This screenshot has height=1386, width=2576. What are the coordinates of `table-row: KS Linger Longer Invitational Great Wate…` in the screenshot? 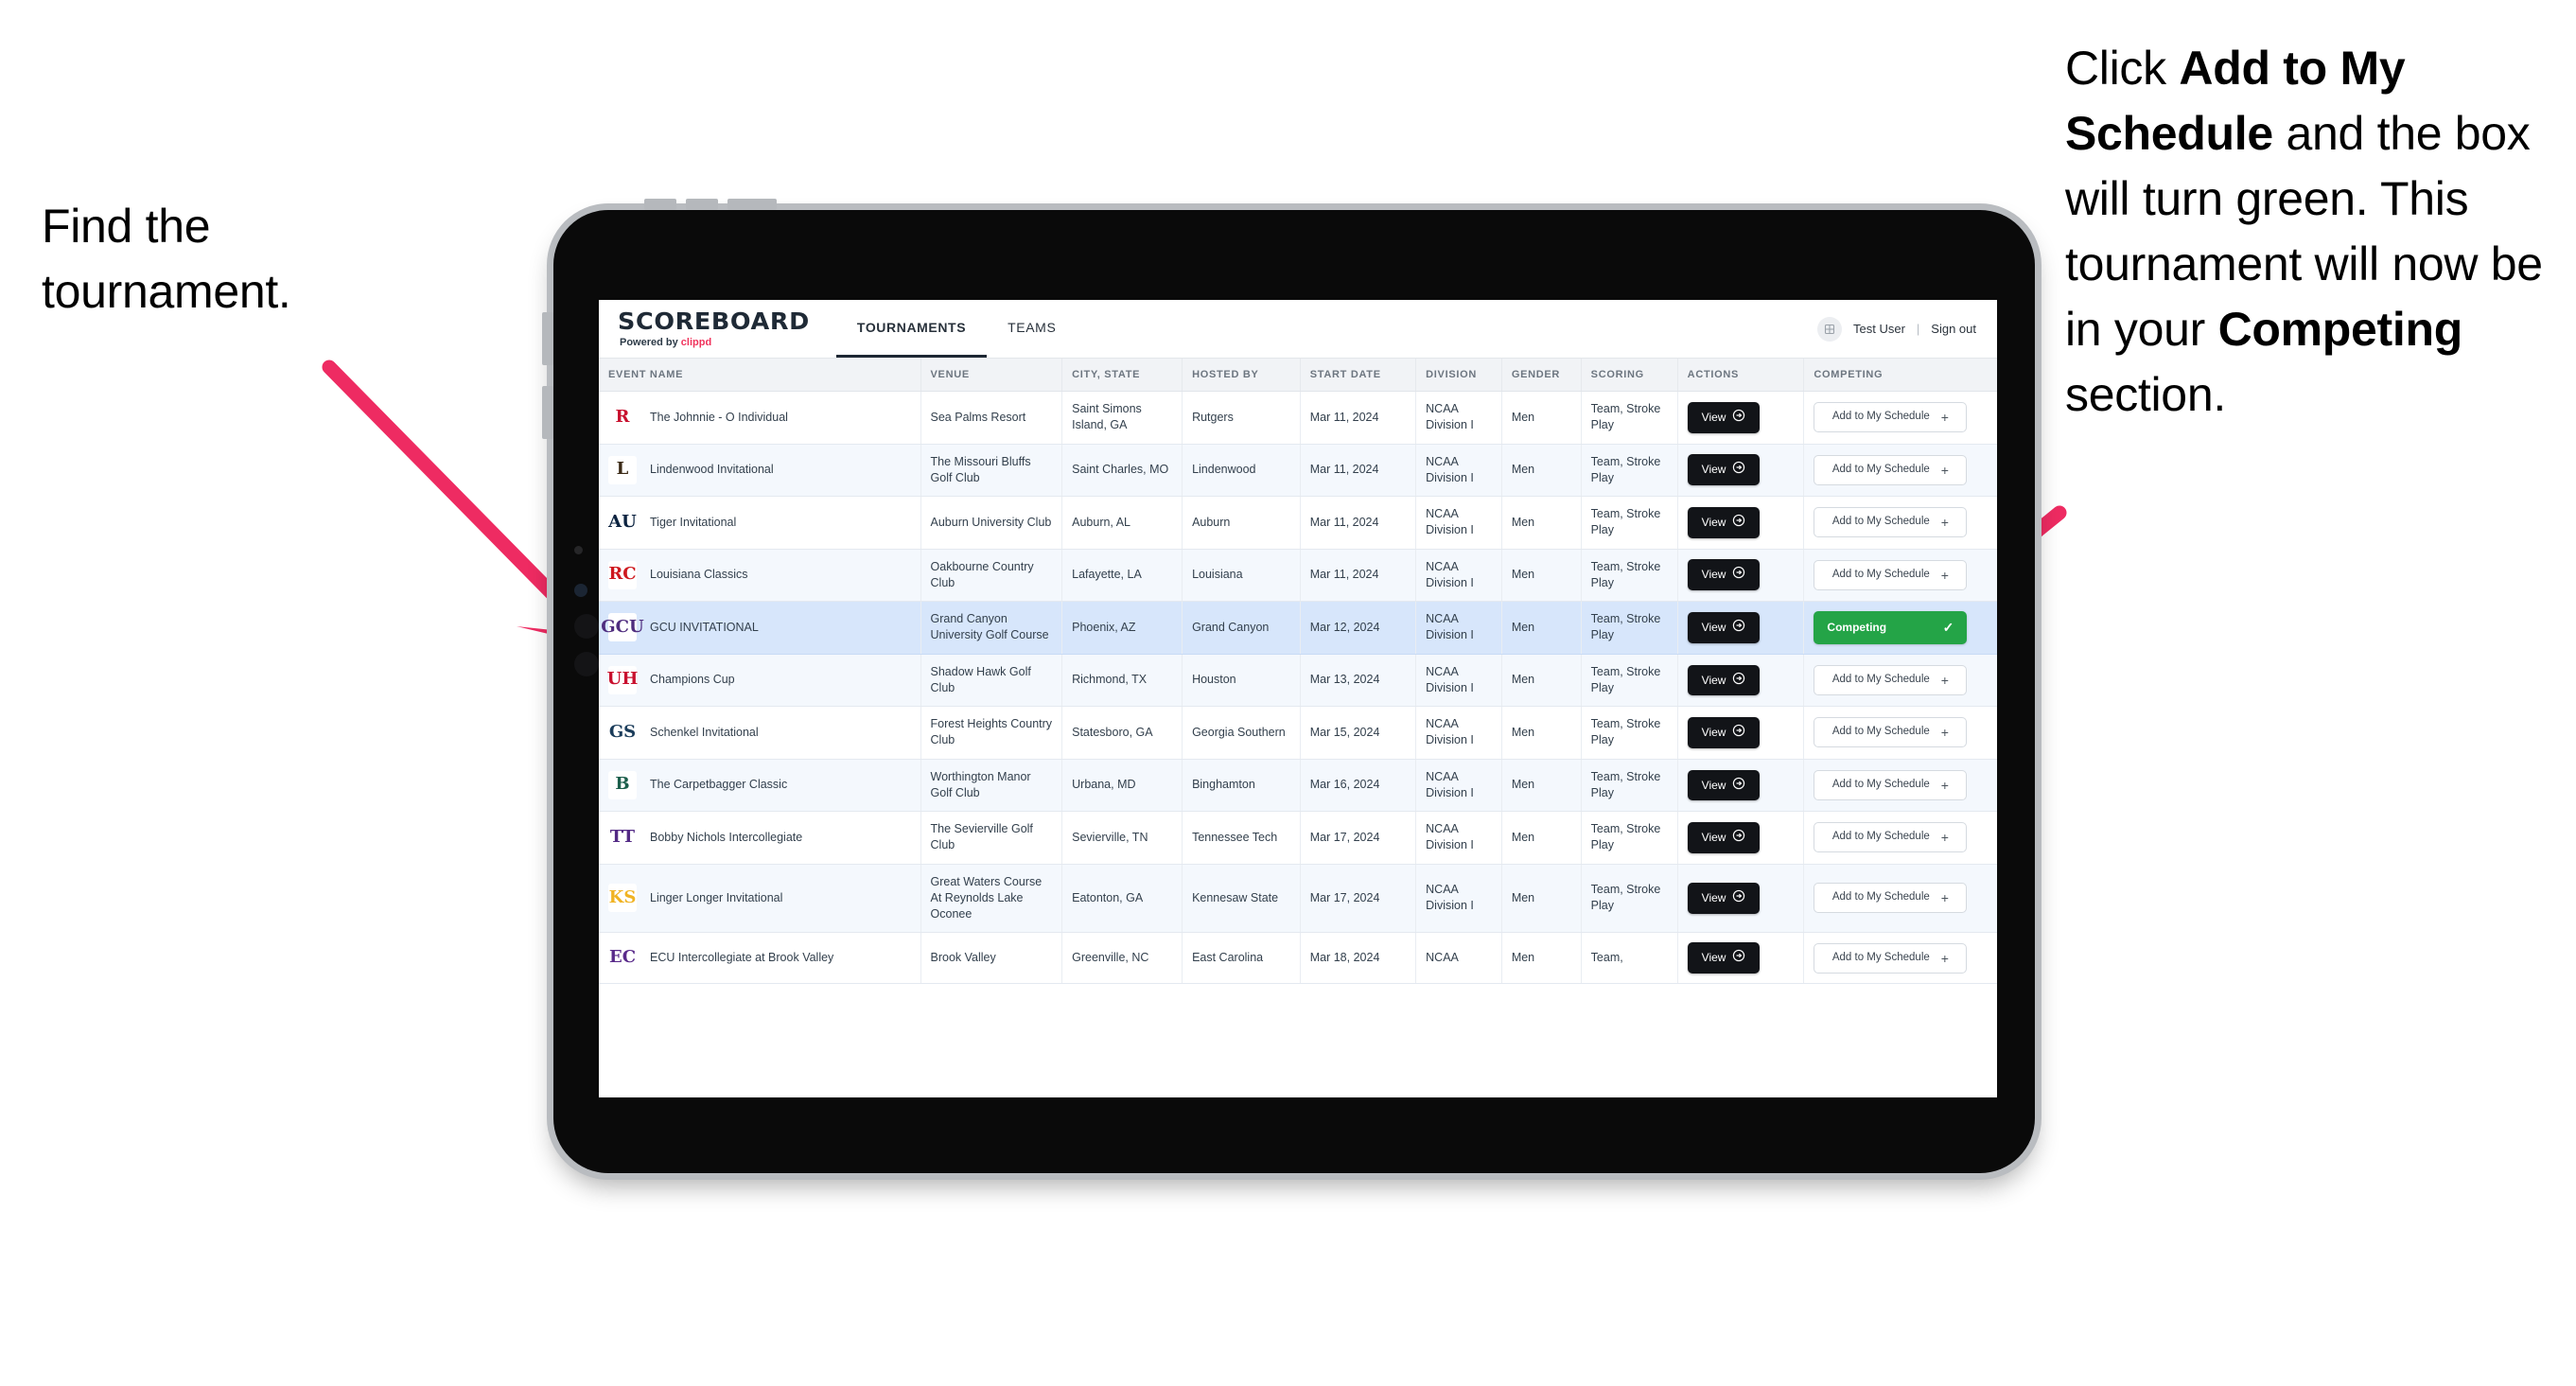 It's located at (1298, 899).